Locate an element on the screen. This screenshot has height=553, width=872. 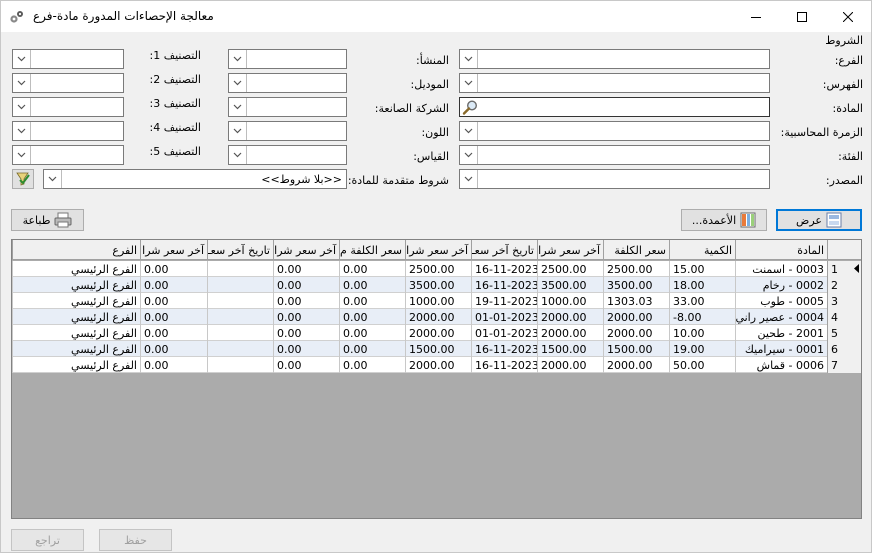
class2-combo is located at coordinates (68, 83).